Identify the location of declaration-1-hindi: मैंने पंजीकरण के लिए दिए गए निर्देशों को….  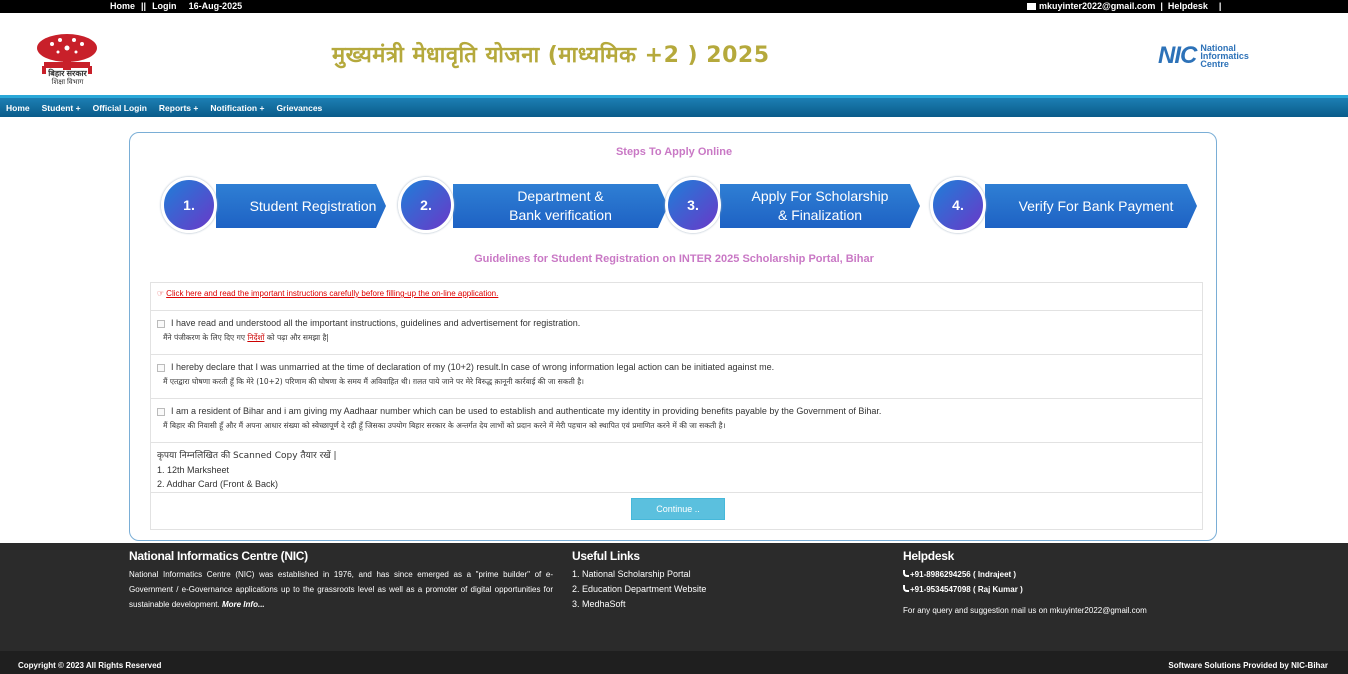
(246, 338).